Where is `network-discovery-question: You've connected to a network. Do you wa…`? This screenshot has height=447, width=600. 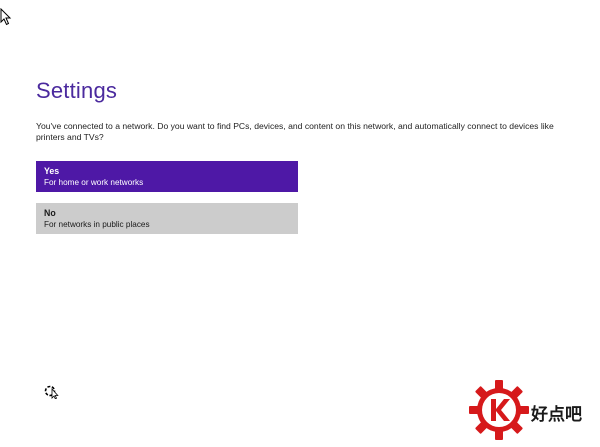 network-discovery-question: You've connected to a network. Do you wa… is located at coordinates (295, 131).